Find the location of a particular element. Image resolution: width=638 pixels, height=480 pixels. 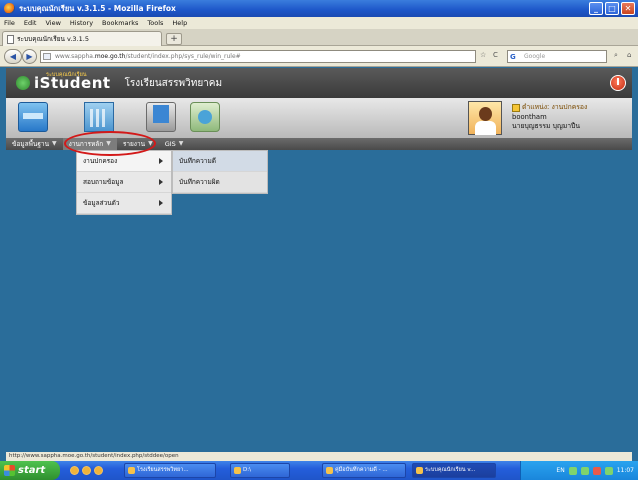

forward-button: ▶ is located at coordinates (29, 56).